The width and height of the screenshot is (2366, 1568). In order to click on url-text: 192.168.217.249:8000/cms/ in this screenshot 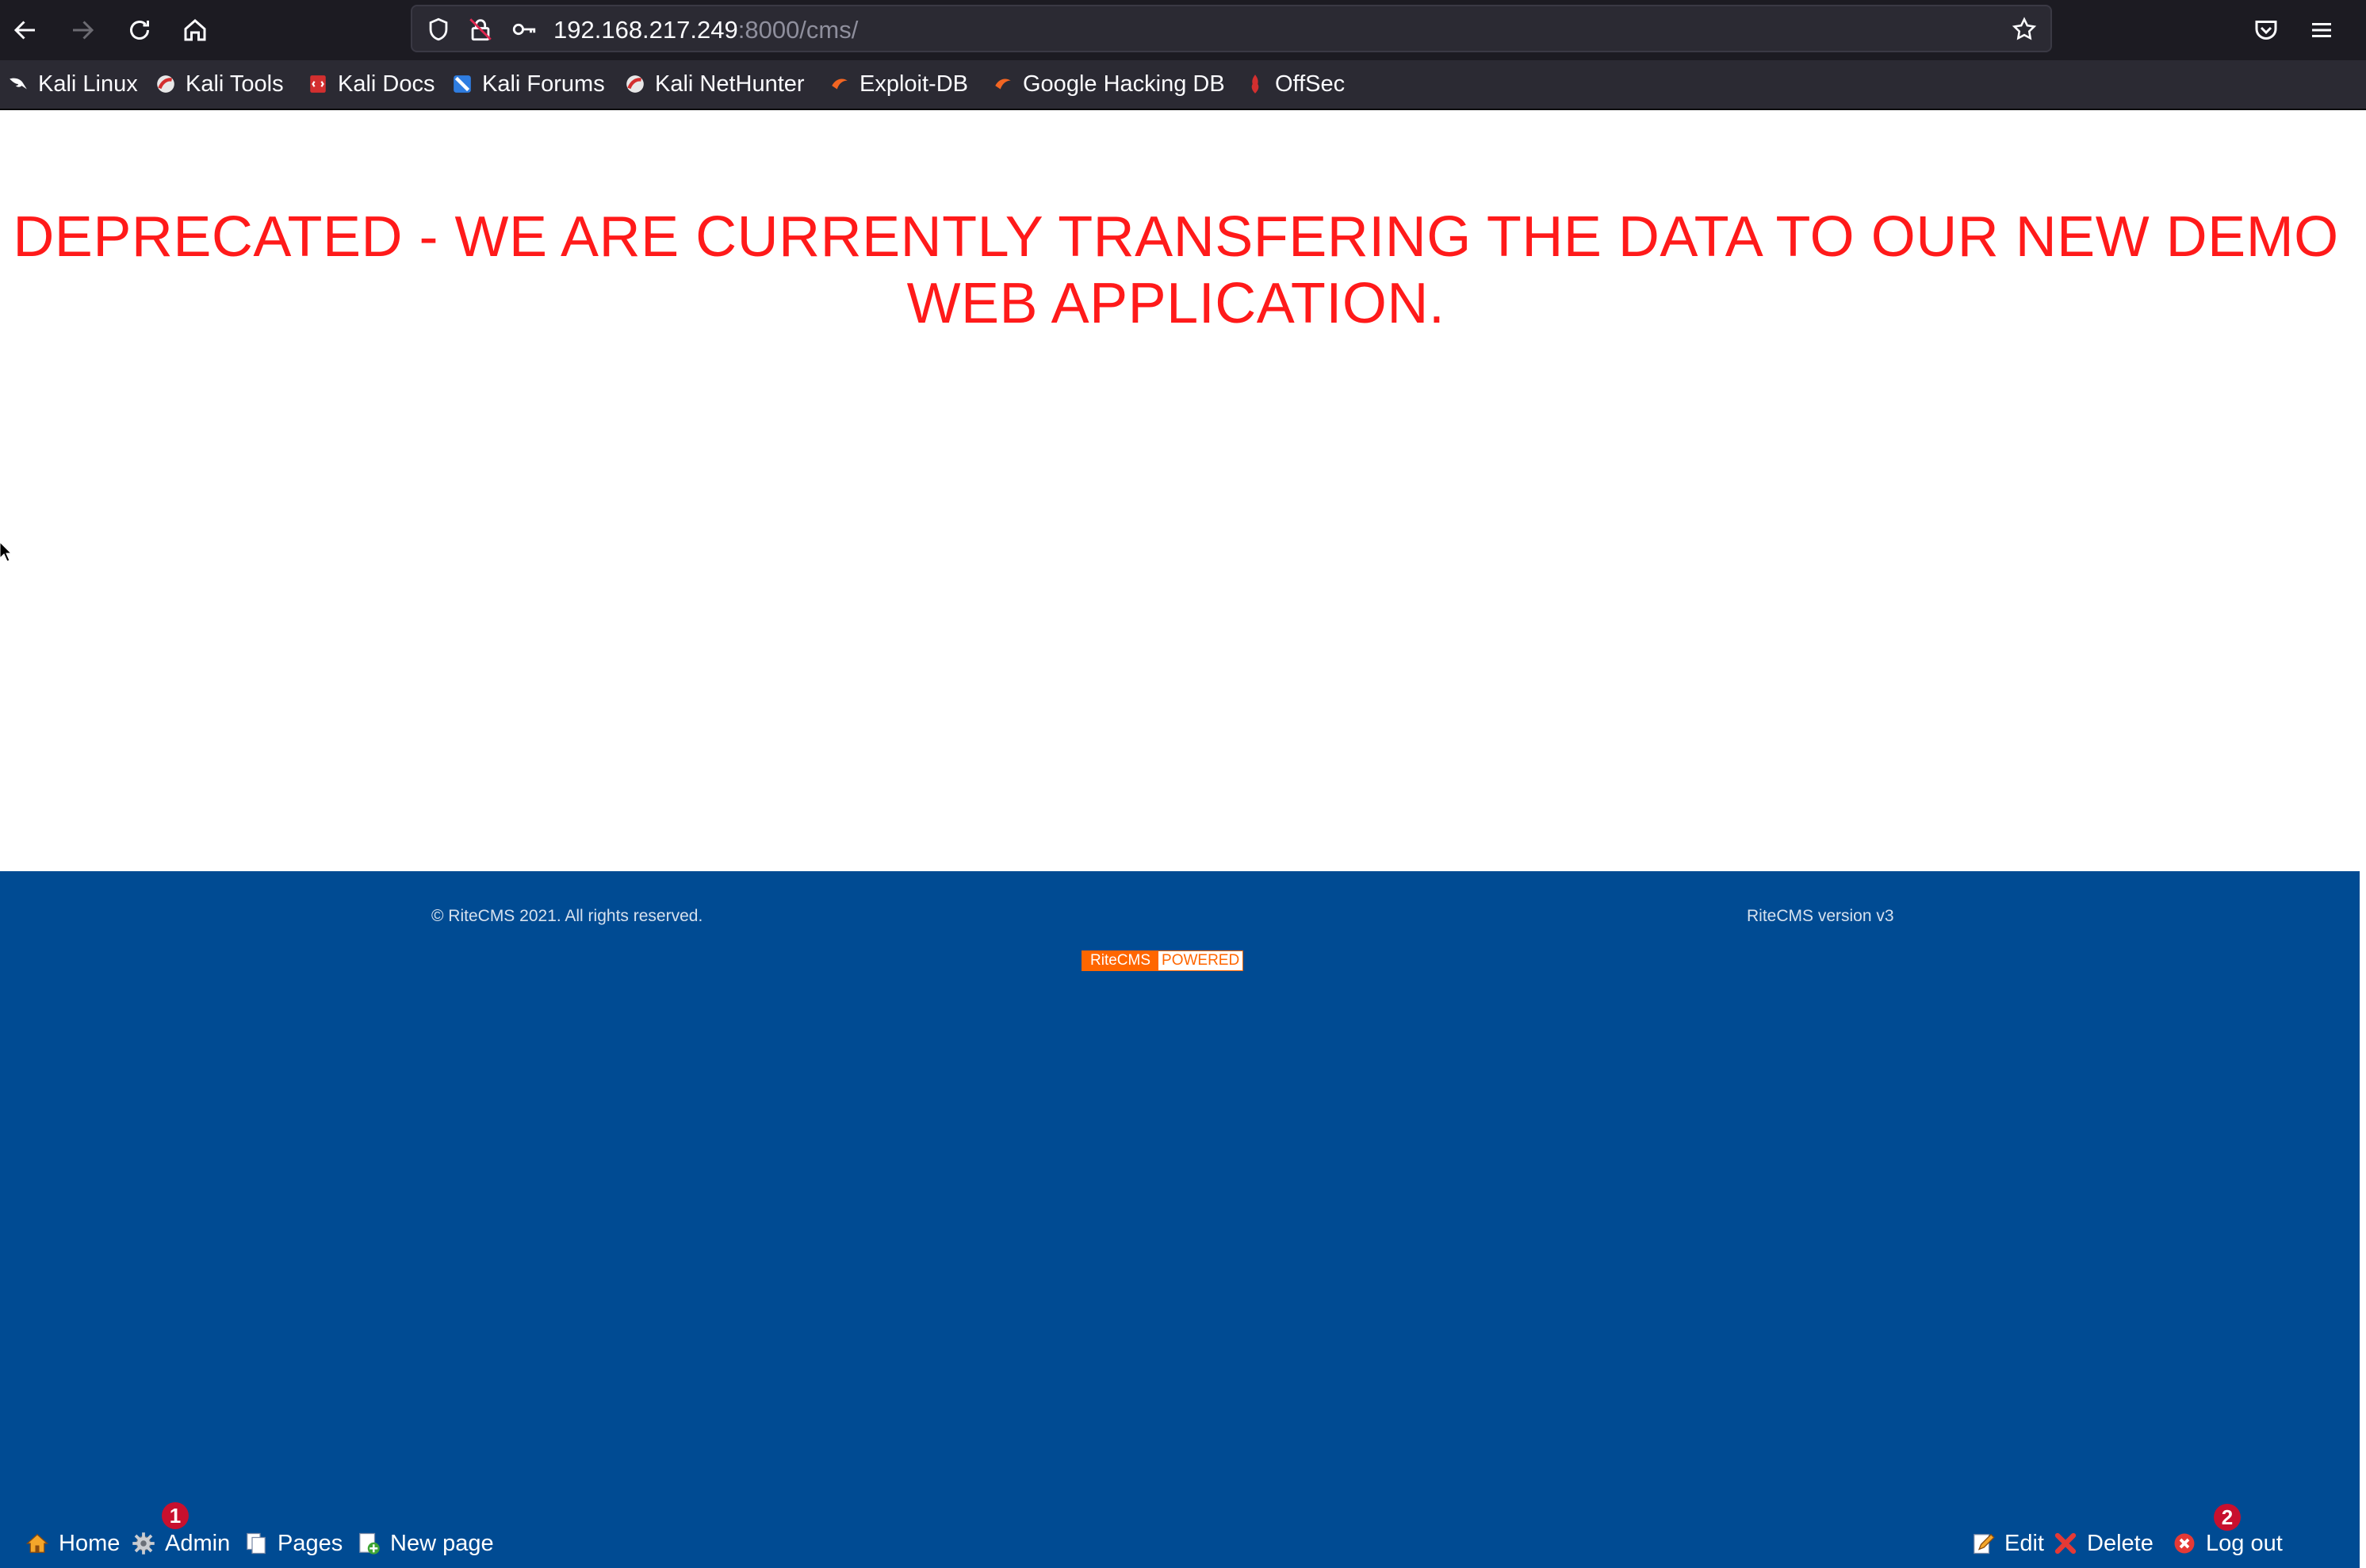, I will do `click(706, 30)`.